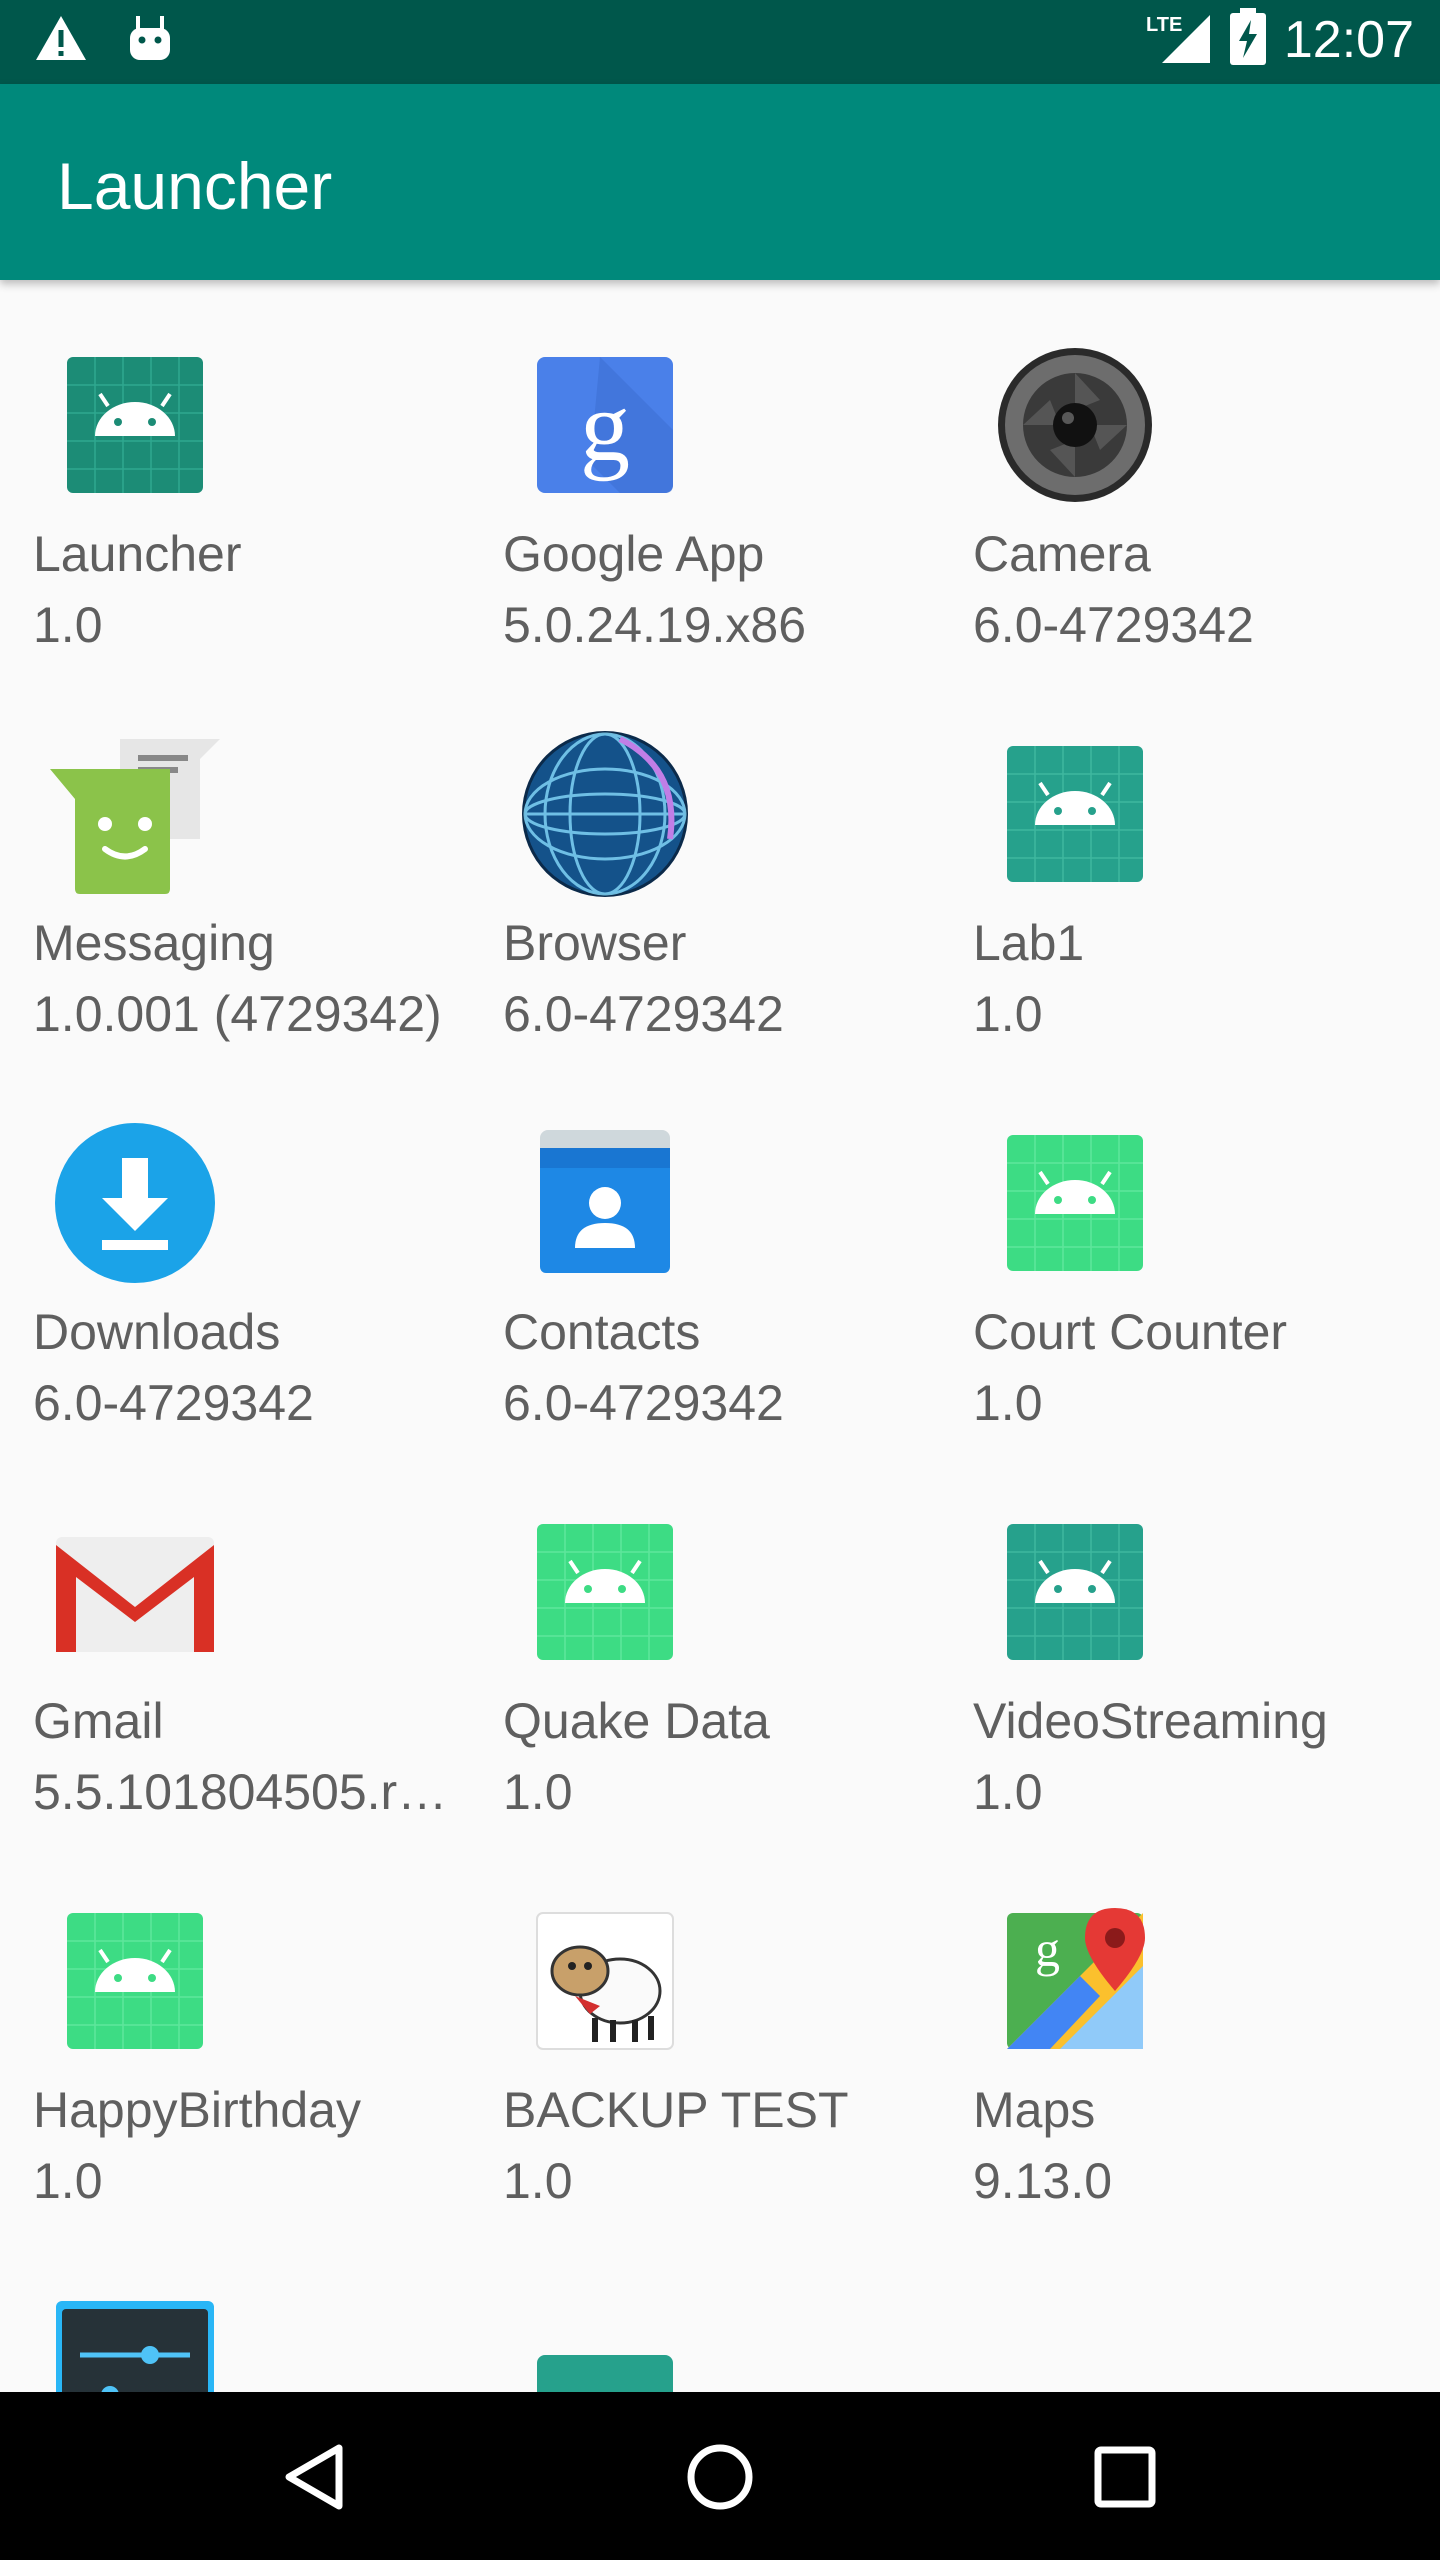 This screenshot has height=2560, width=1440. What do you see at coordinates (1175, 1252) in the screenshot?
I see `app-item-court-counter: Court Counter 1.0` at bounding box center [1175, 1252].